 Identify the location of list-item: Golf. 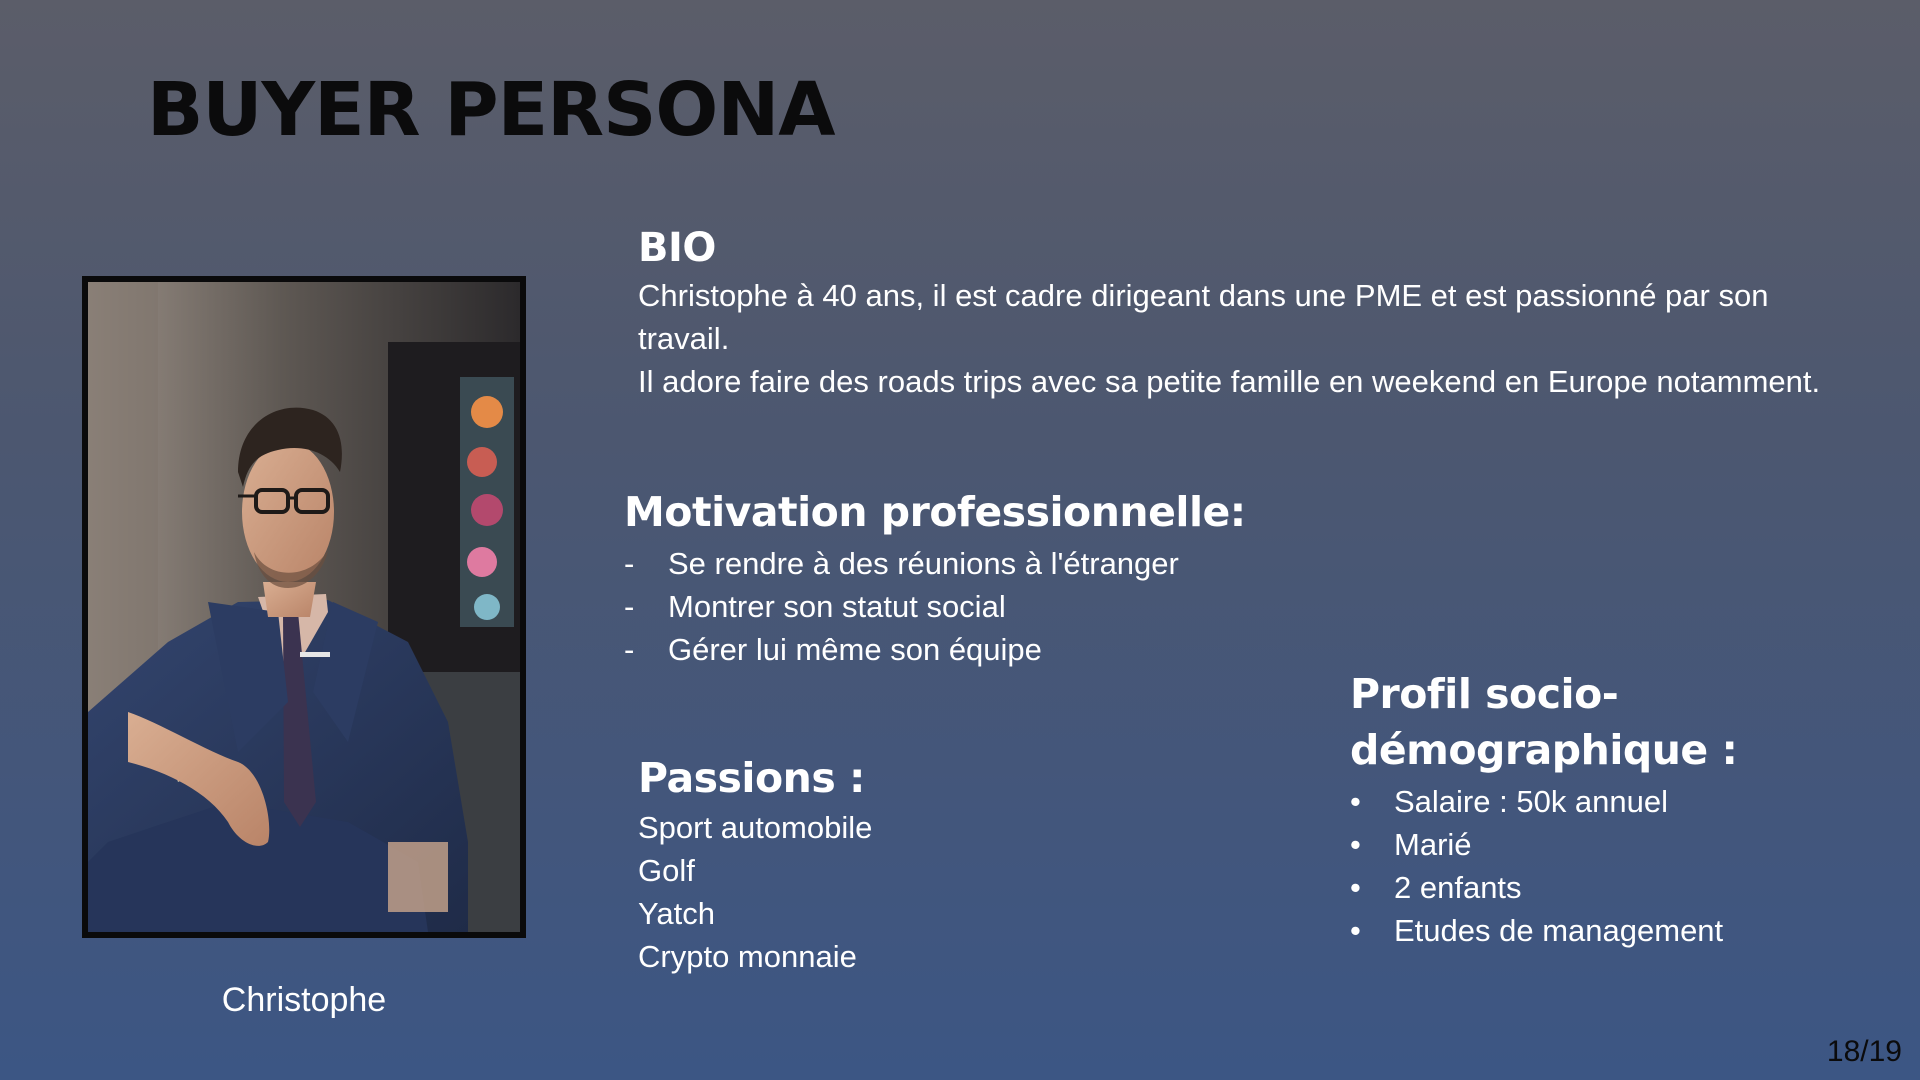
(666, 870).